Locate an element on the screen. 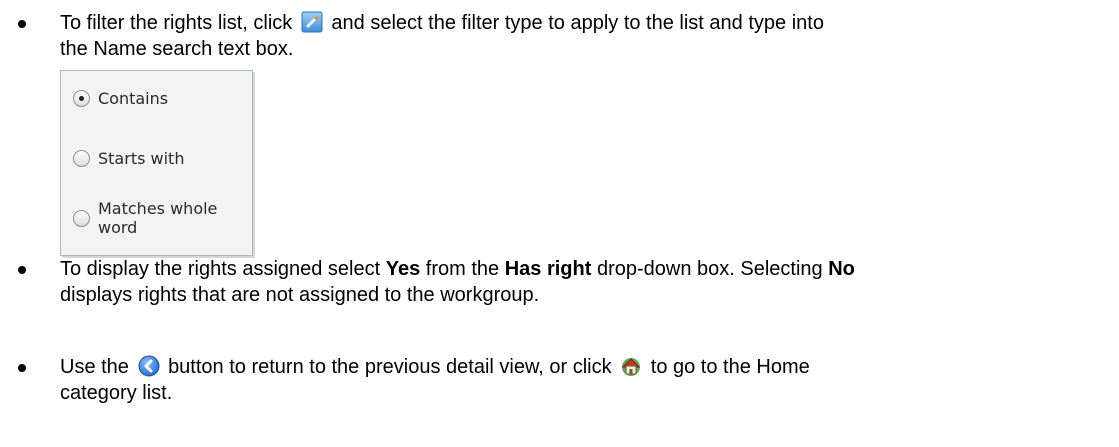 This screenshot has width=1119, height=447. text-segment: drop-down box. Selecting is located at coordinates (710, 269).